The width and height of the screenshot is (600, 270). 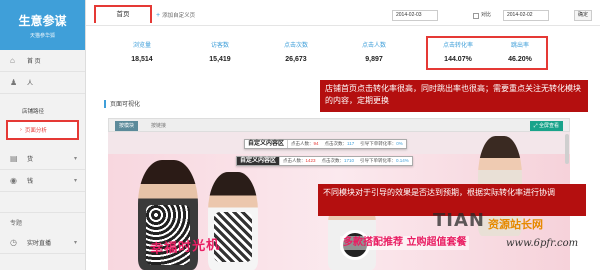 I want to click on metric-value: 18,514, so click(x=142, y=59).